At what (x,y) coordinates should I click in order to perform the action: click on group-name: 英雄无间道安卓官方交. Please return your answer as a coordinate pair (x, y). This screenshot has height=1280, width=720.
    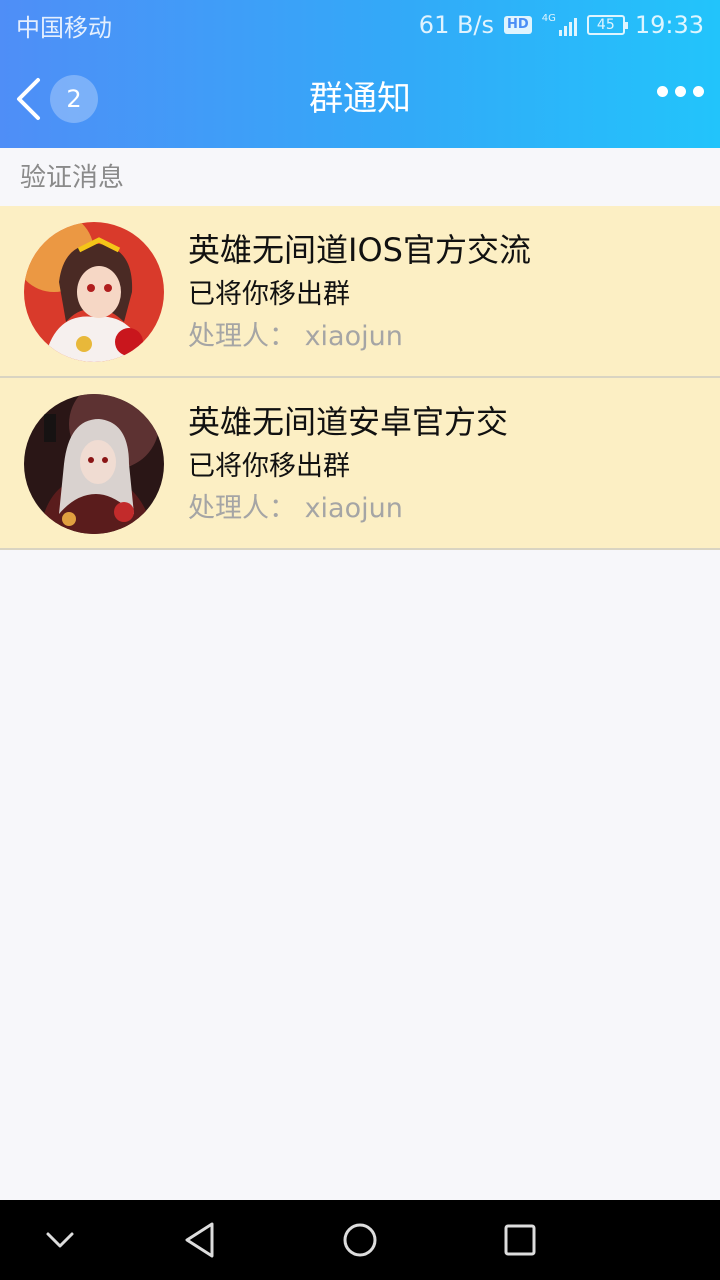
    Looking at the image, I should click on (348, 422).